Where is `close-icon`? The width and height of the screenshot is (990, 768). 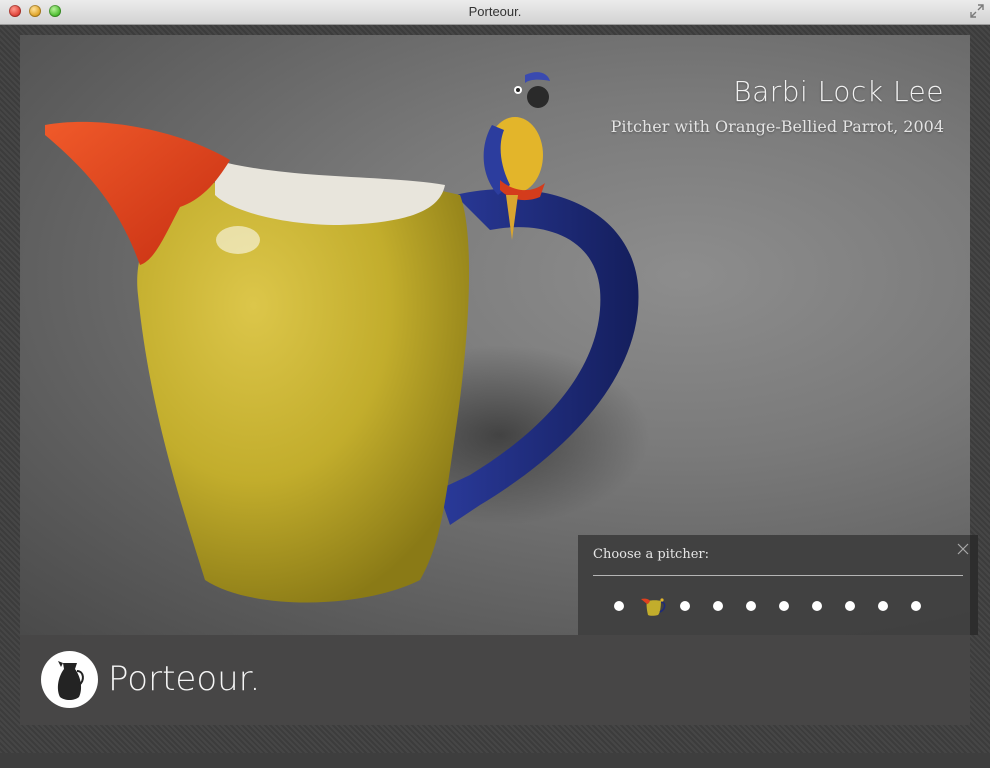
close-icon is located at coordinates (963, 549).